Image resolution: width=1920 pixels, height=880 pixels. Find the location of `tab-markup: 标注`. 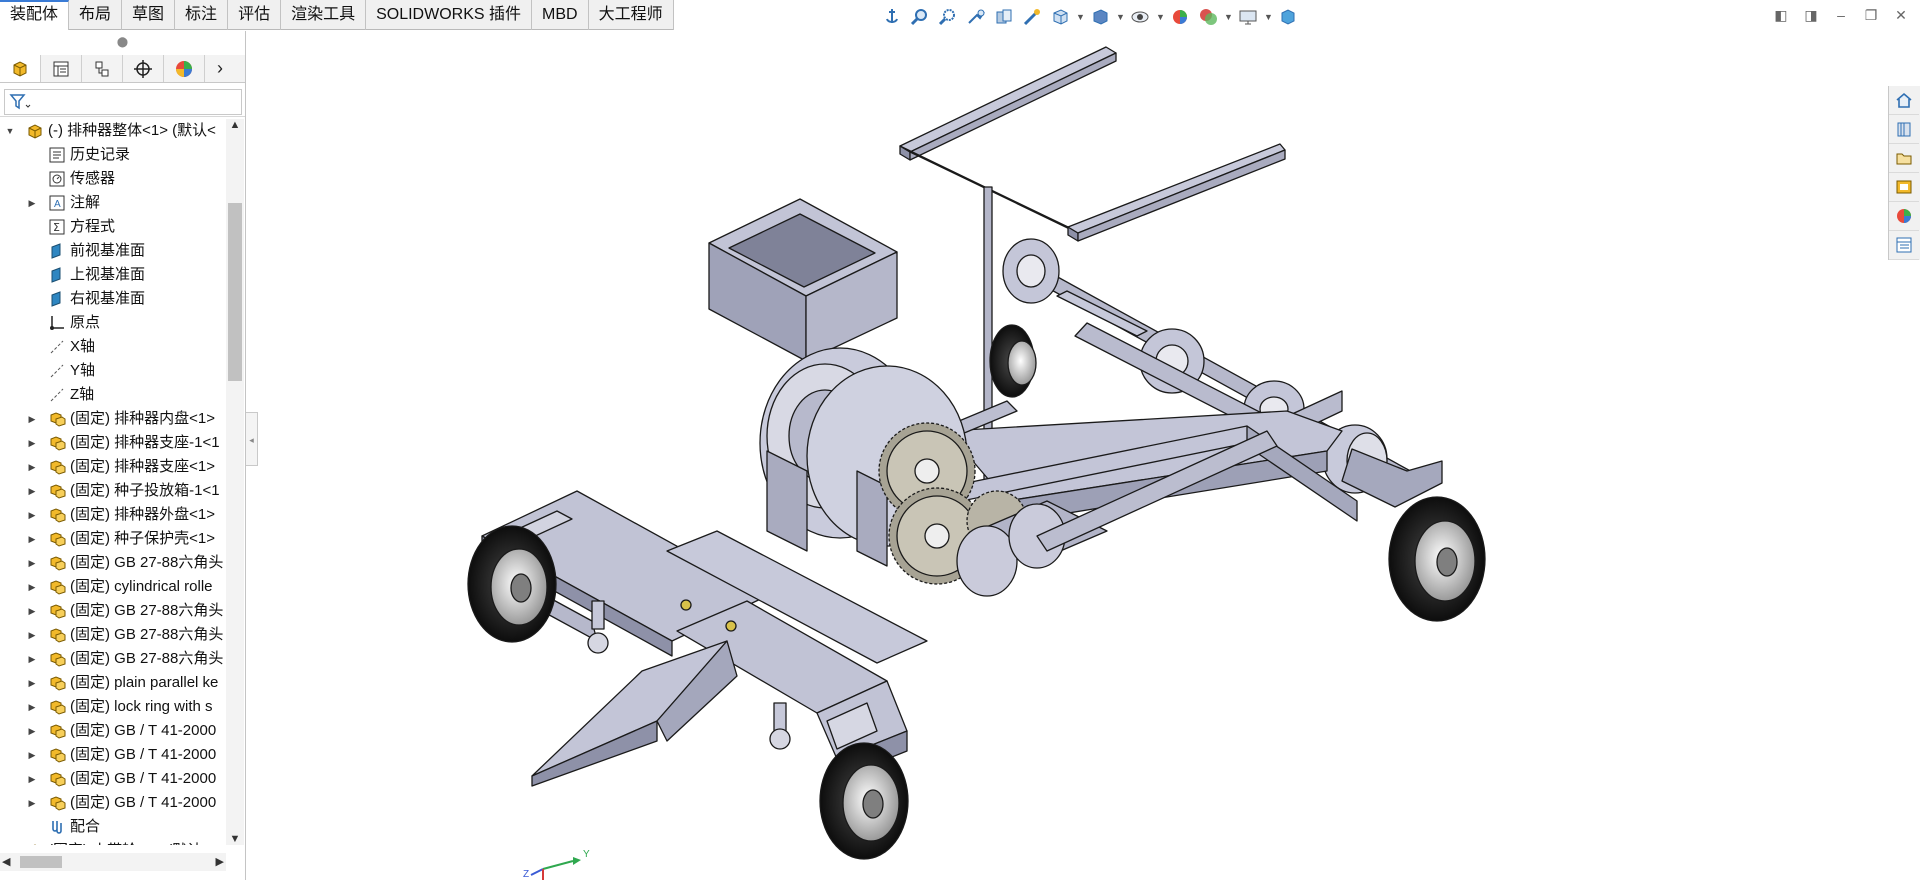

tab-markup: 标注 is located at coordinates (202, 15).